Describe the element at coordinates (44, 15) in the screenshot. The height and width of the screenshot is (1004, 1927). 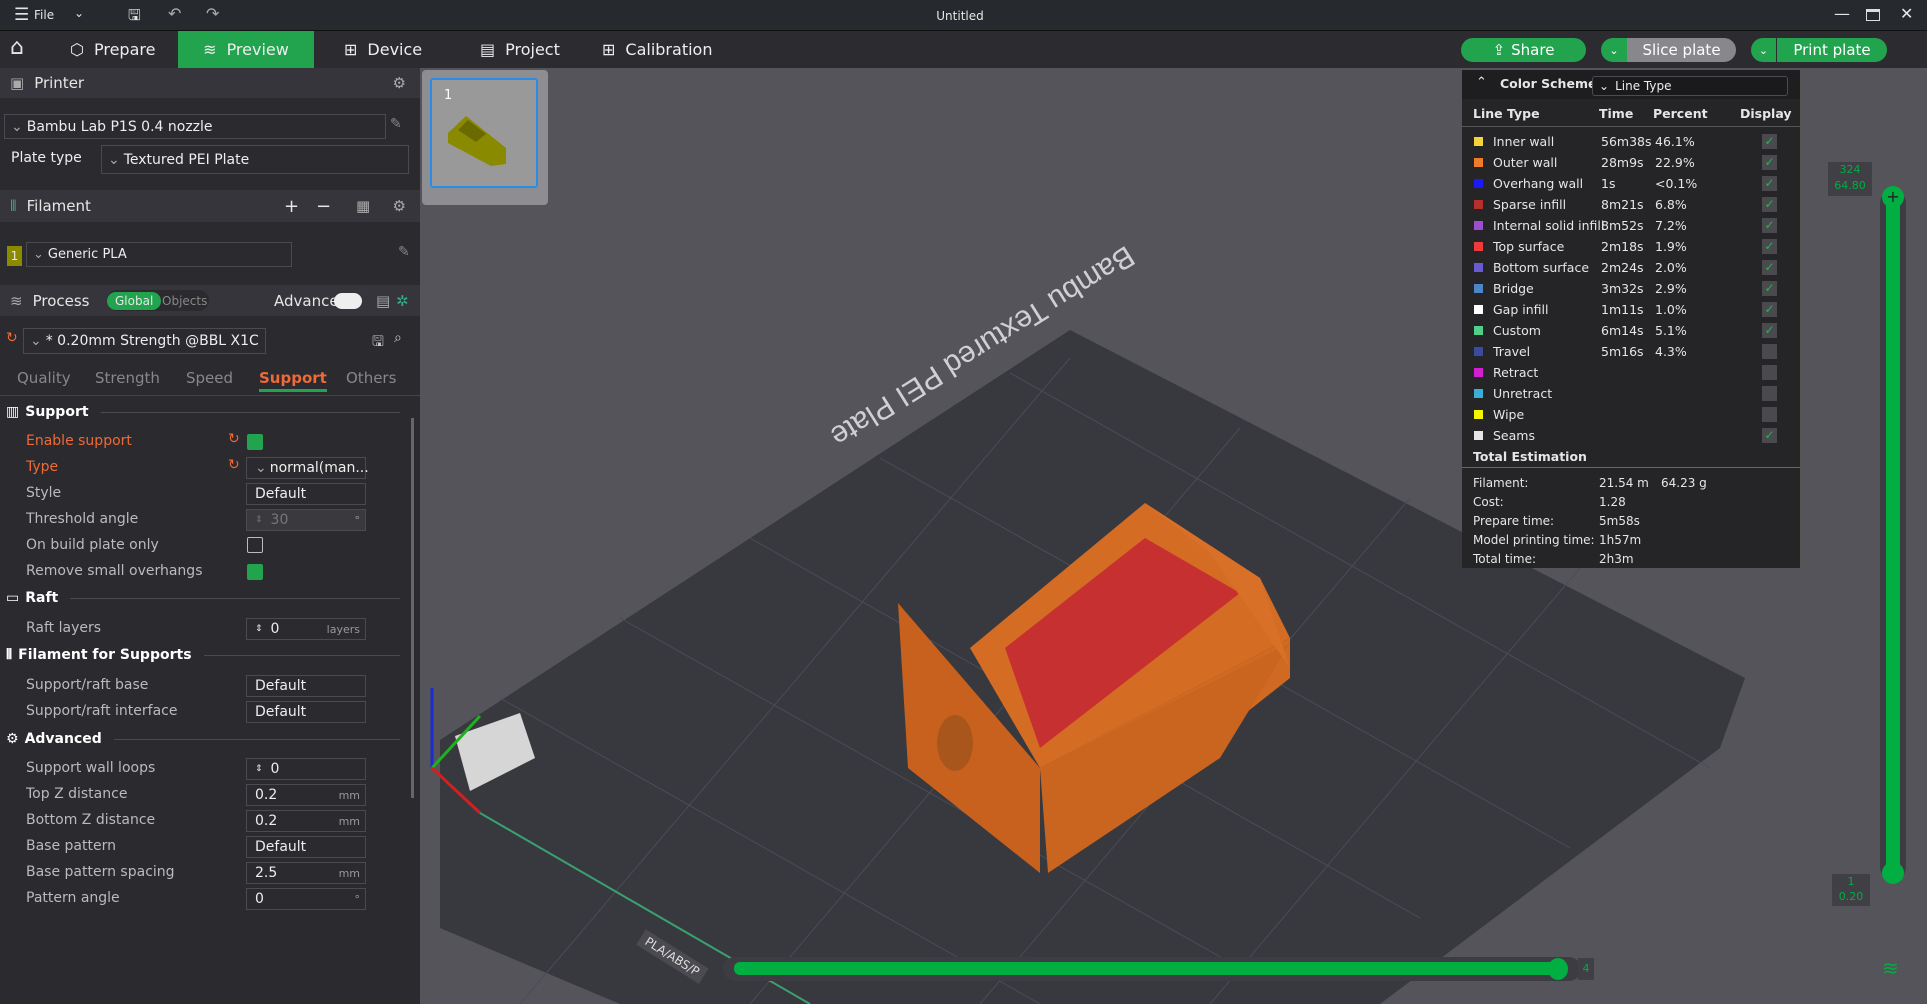
I see `file-menu: File` at that location.